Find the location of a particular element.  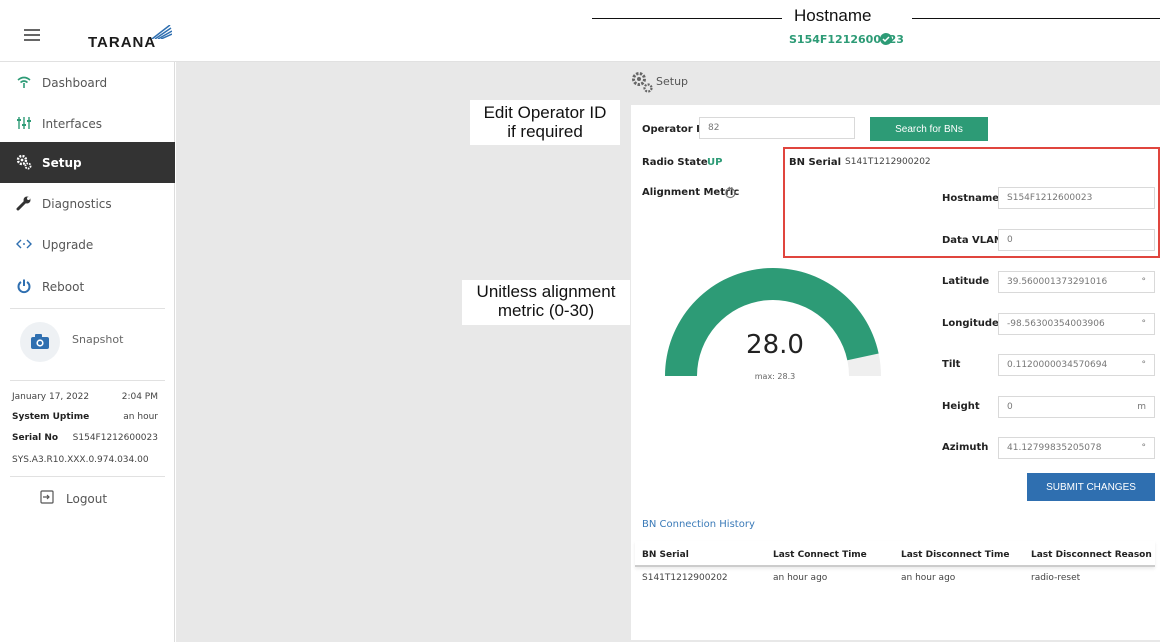

hamburger-menu-icon is located at coordinates (32, 35).